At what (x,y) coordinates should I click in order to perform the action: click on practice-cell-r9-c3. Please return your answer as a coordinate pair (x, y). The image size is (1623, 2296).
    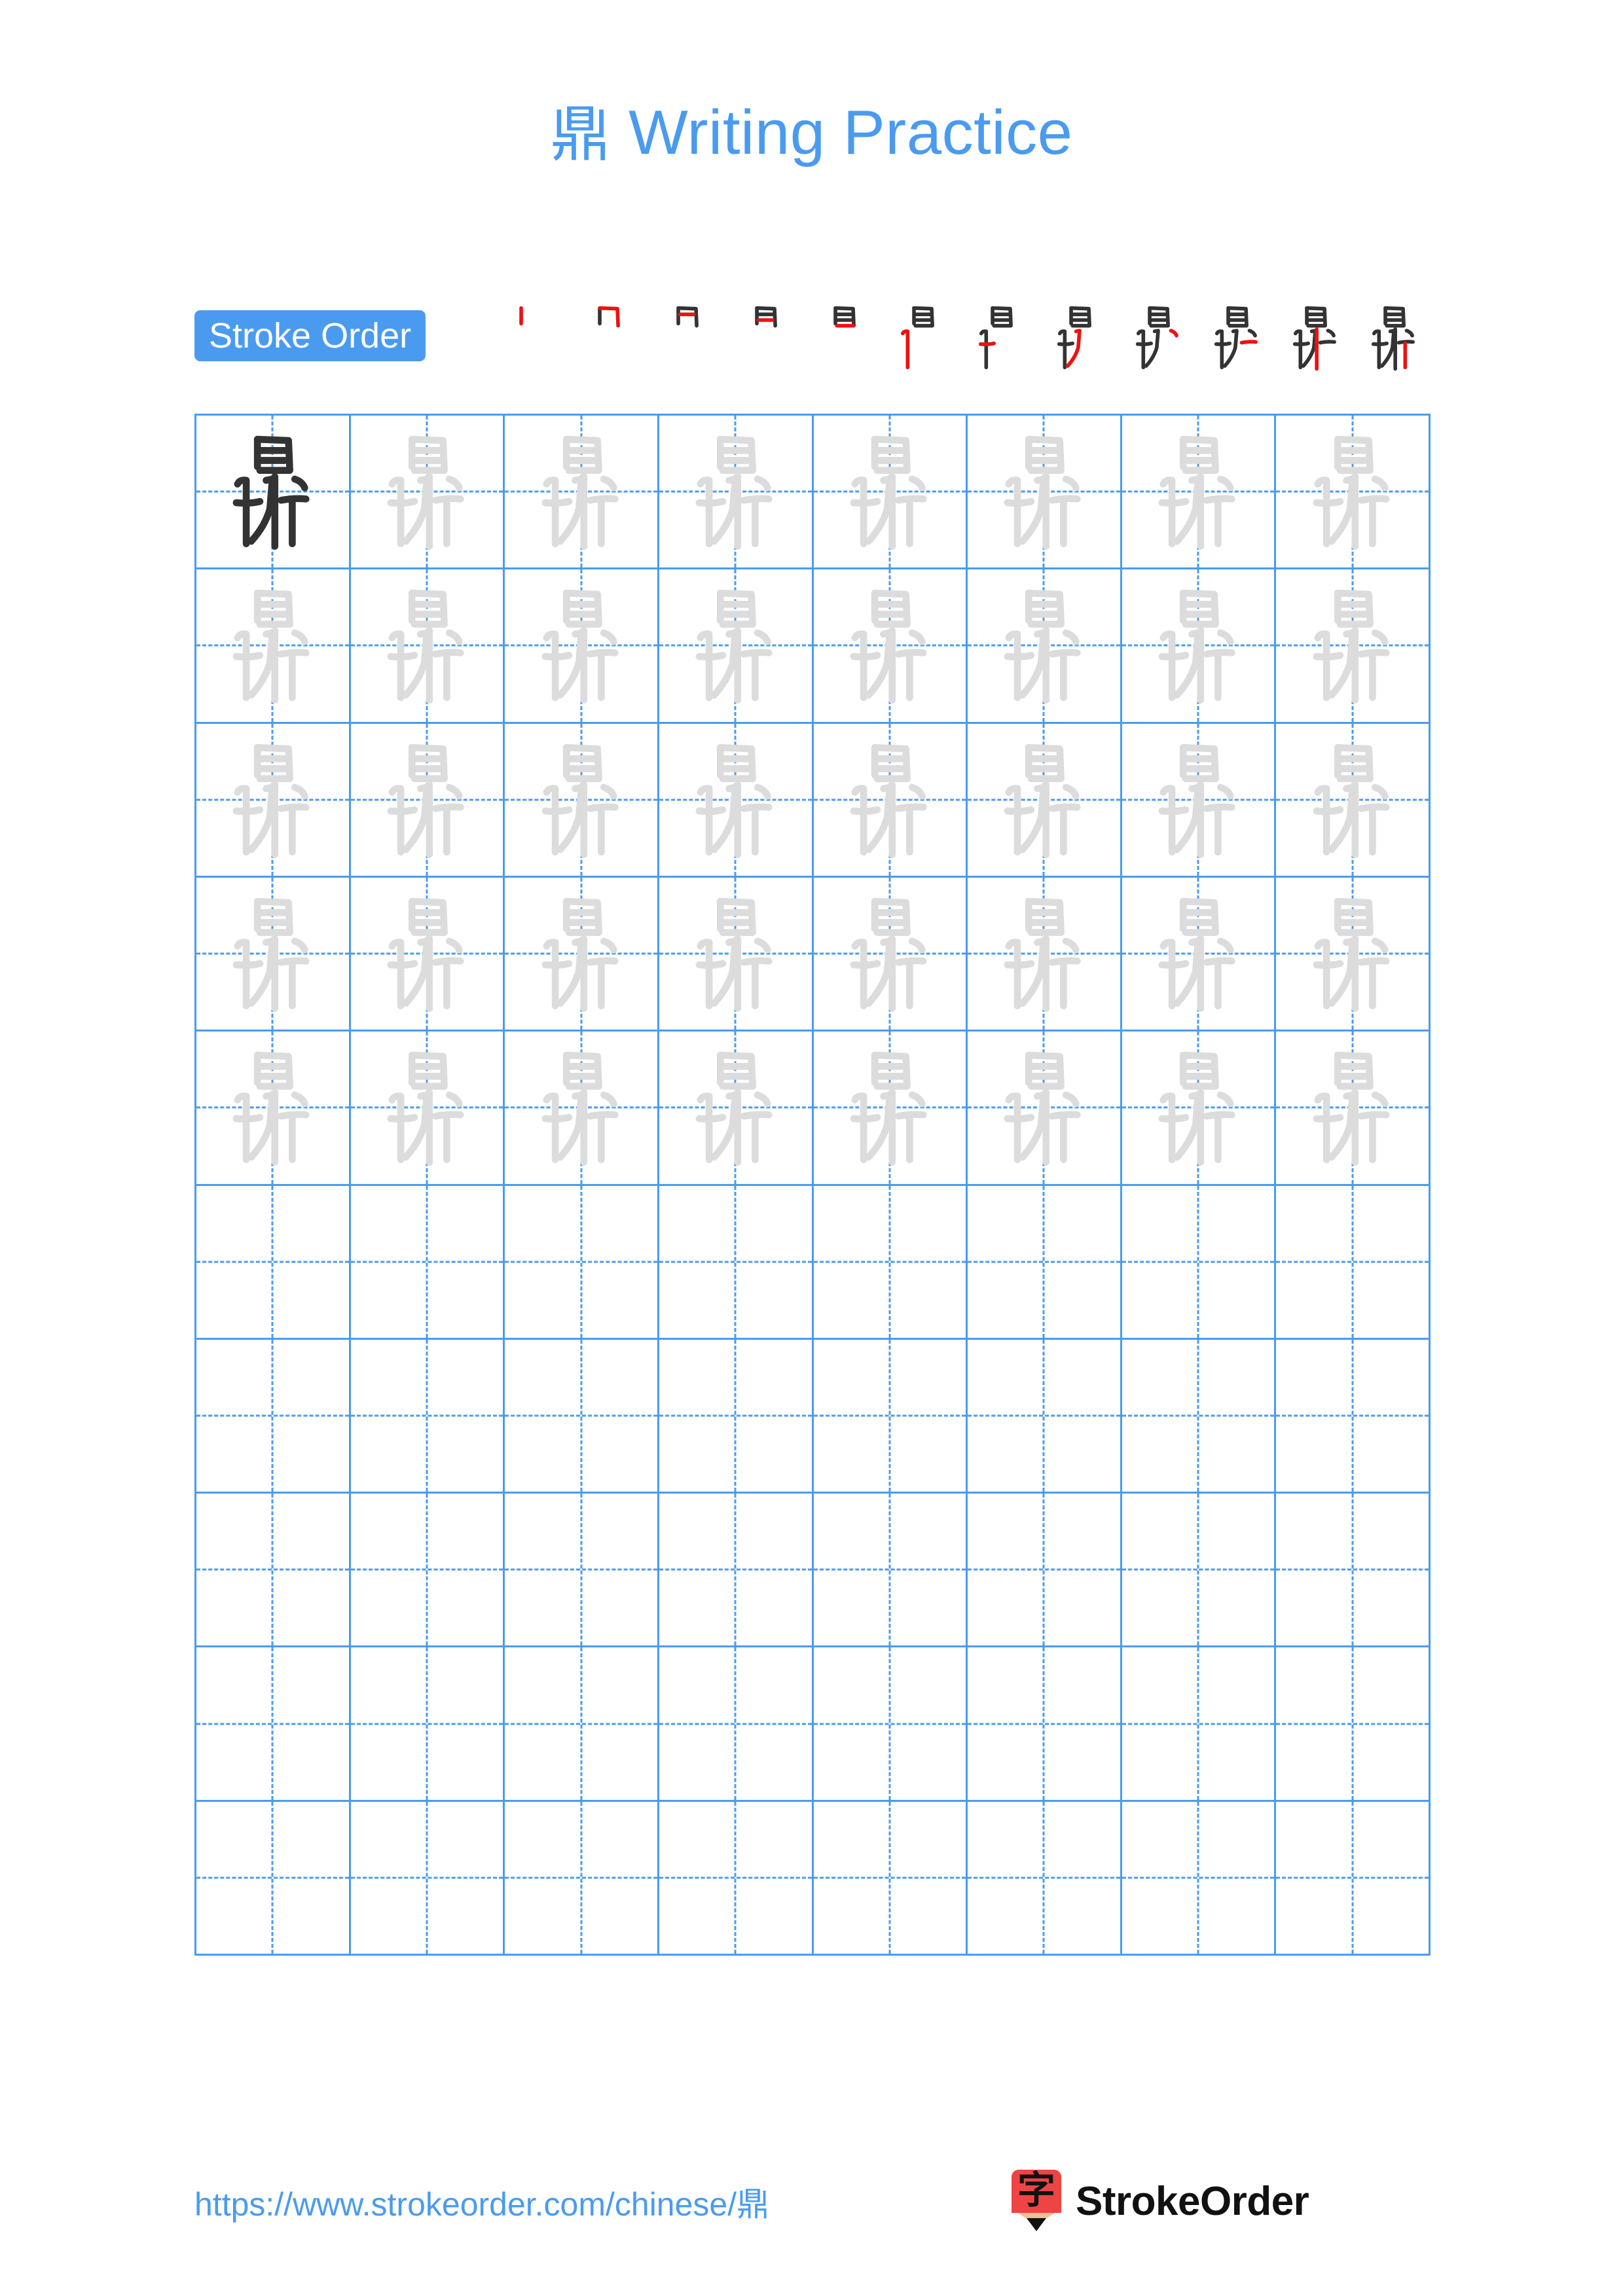
    Looking at the image, I should click on (582, 1724).